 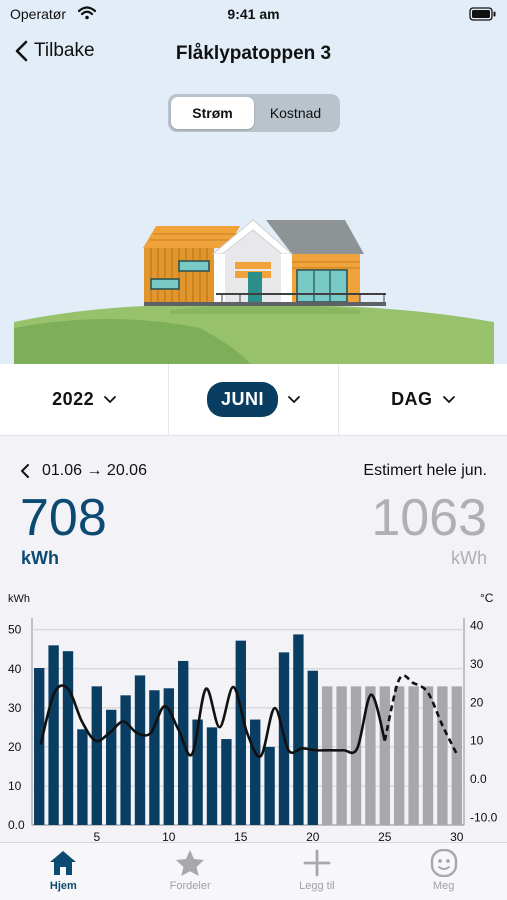 I want to click on tab-home: Hjem, so click(x=63, y=871).